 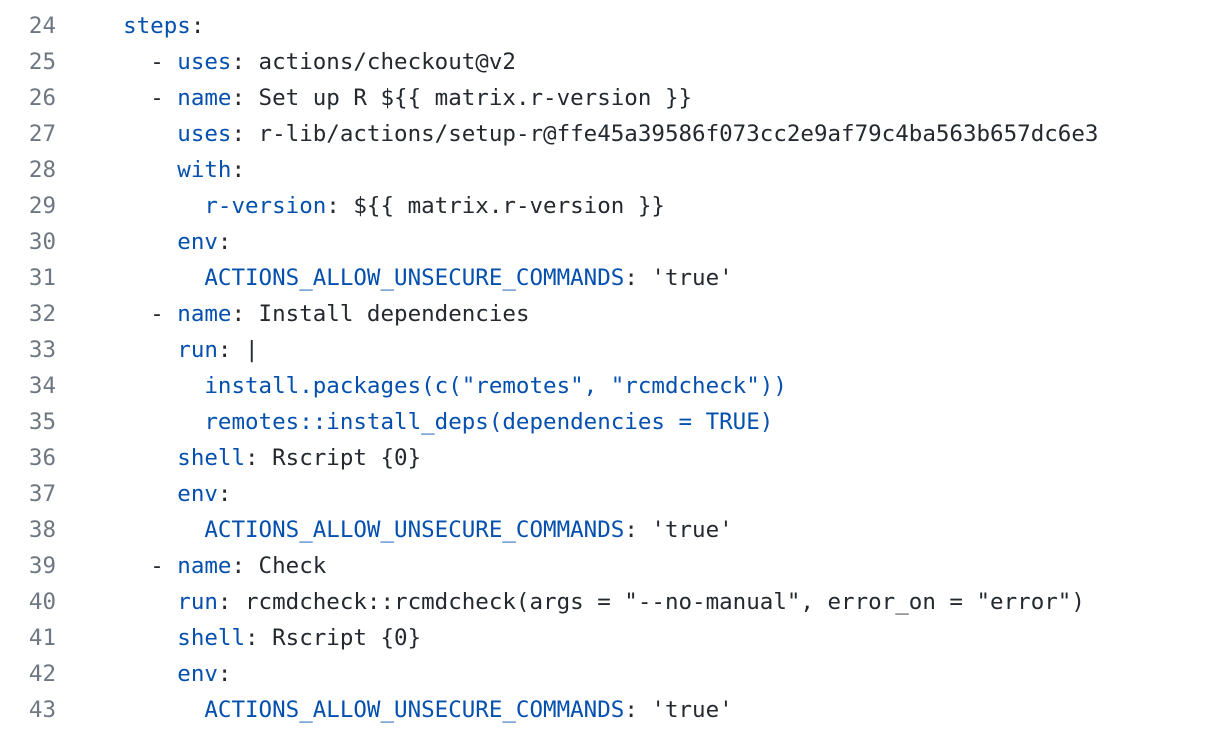 What do you see at coordinates (42, 314) in the screenshot?
I see `line-number: 32` at bounding box center [42, 314].